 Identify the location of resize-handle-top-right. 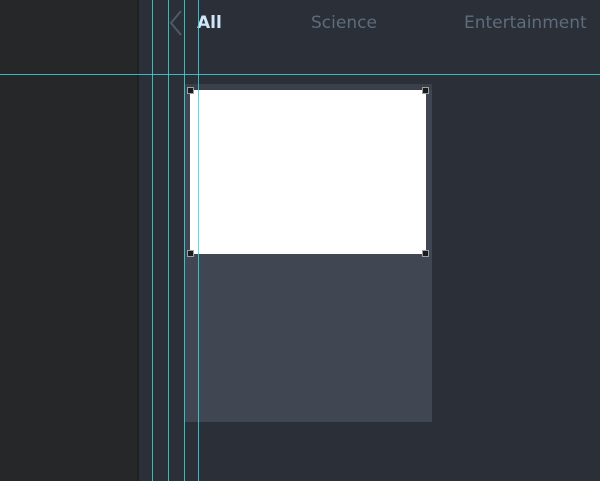
(425, 90).